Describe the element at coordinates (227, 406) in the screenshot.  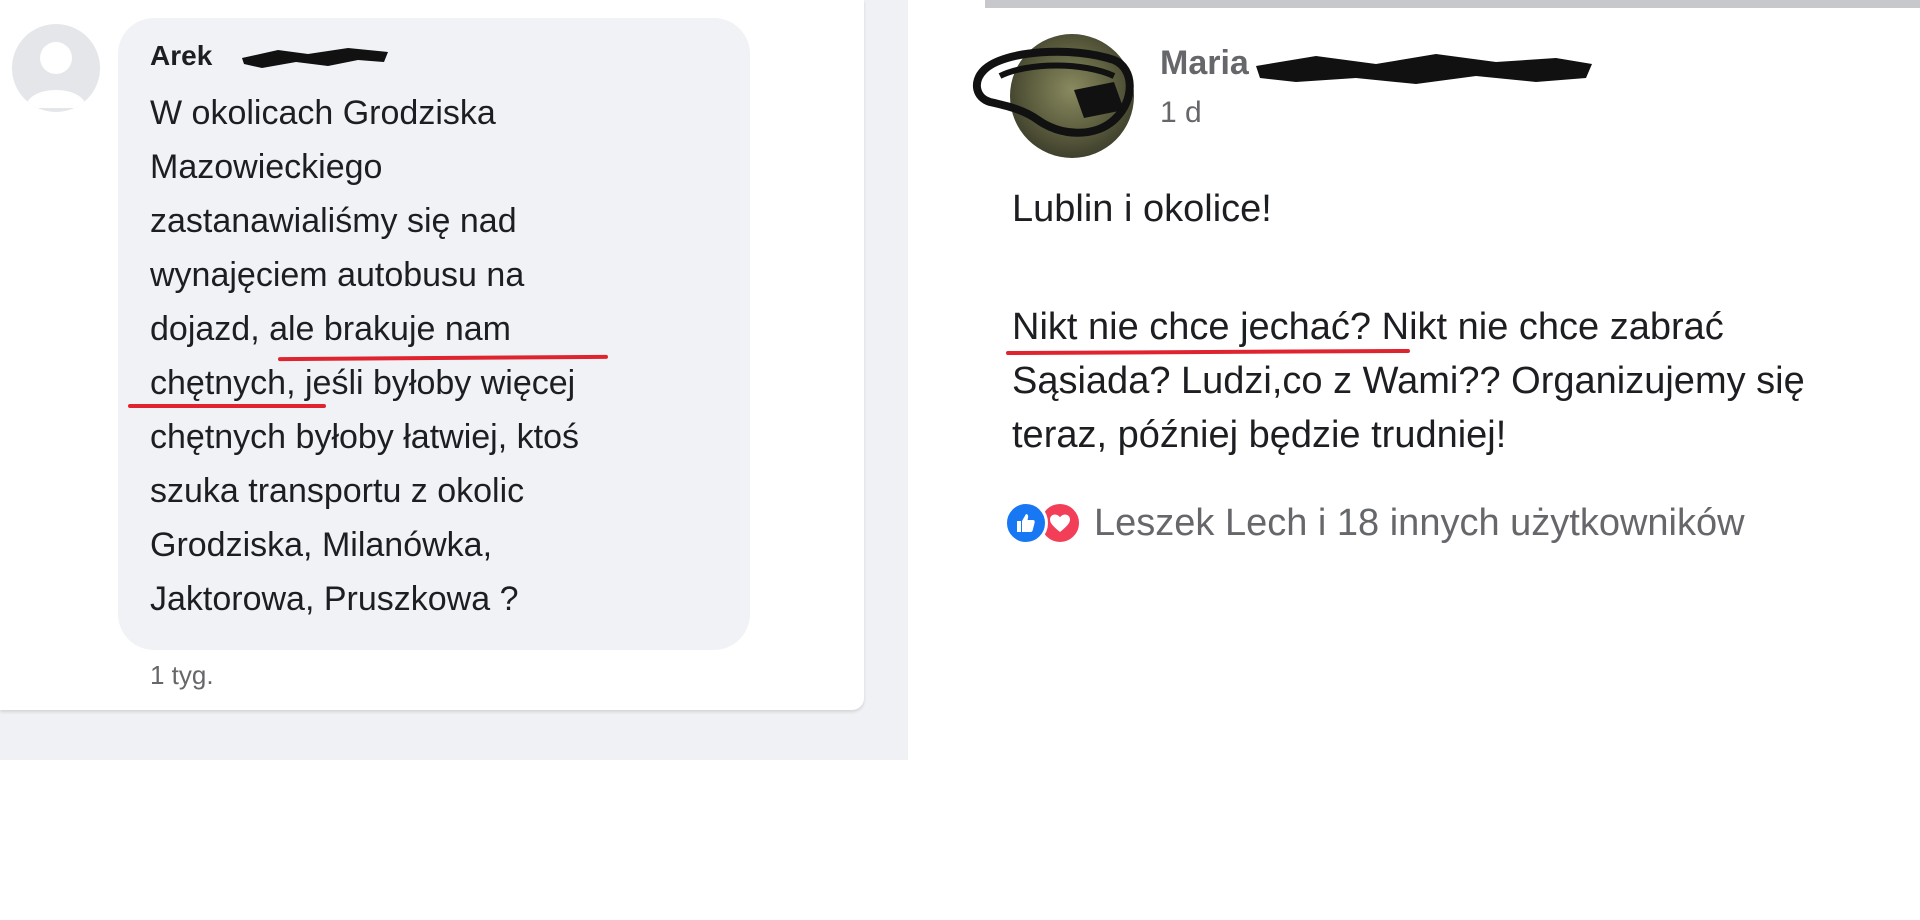
I see `red-underline-annotation` at that location.